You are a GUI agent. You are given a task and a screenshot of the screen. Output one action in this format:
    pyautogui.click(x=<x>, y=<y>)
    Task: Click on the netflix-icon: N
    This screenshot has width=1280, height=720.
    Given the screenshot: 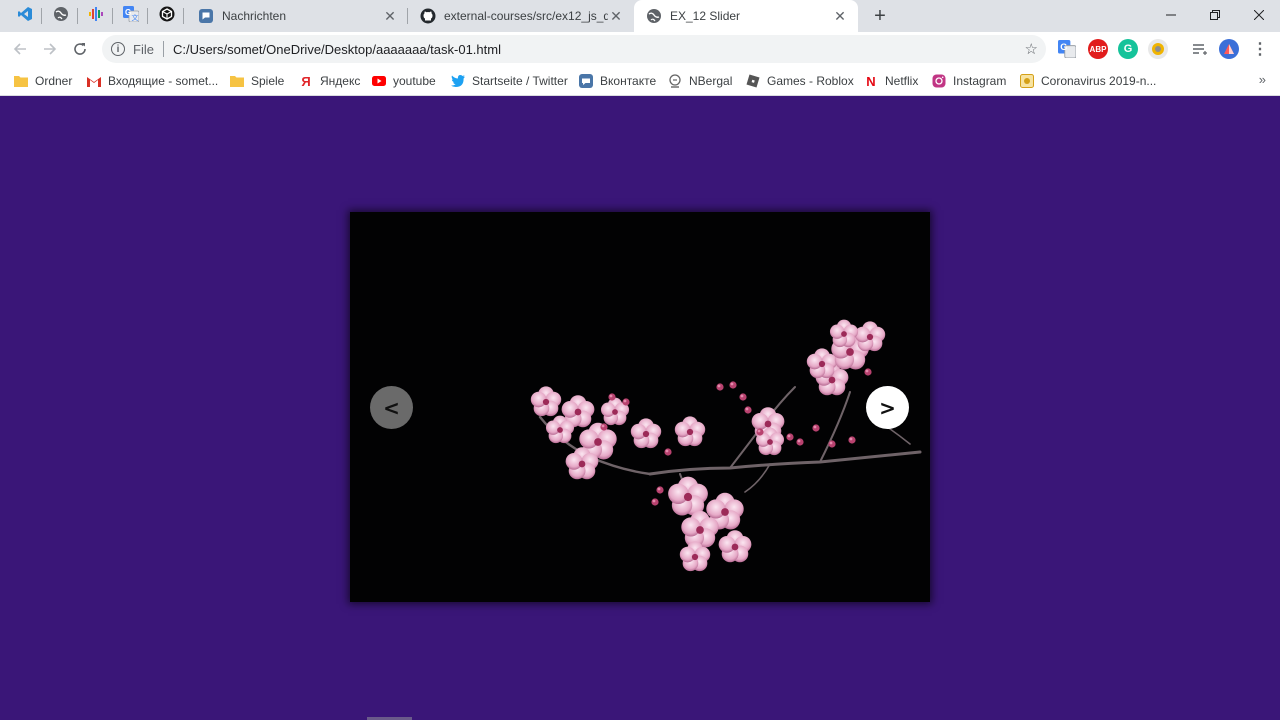 What is the action you would take?
    pyautogui.click(x=871, y=81)
    